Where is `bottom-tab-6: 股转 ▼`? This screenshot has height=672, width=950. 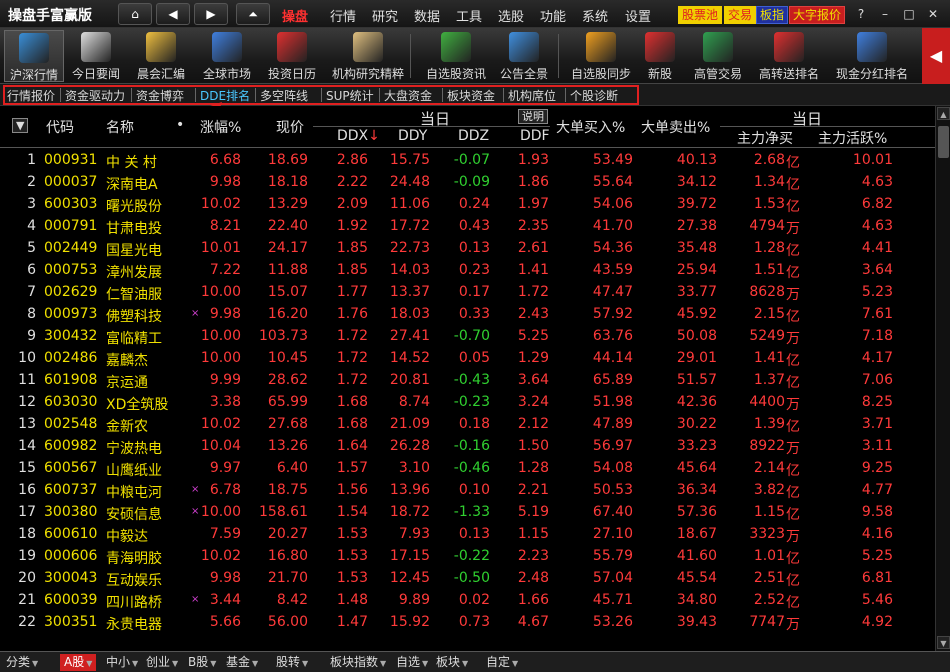 bottom-tab-6: 股转 ▼ is located at coordinates (292, 662).